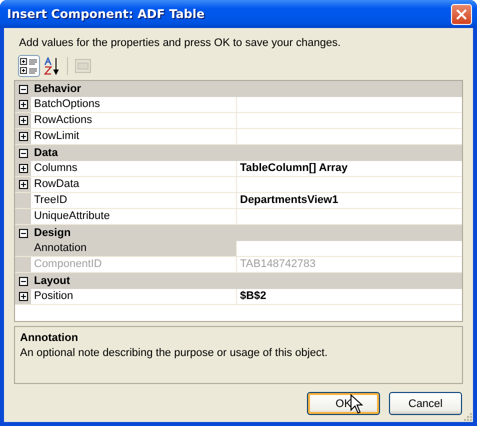 This screenshot has height=426, width=477. I want to click on resize-grip-icon, so click(467, 416).